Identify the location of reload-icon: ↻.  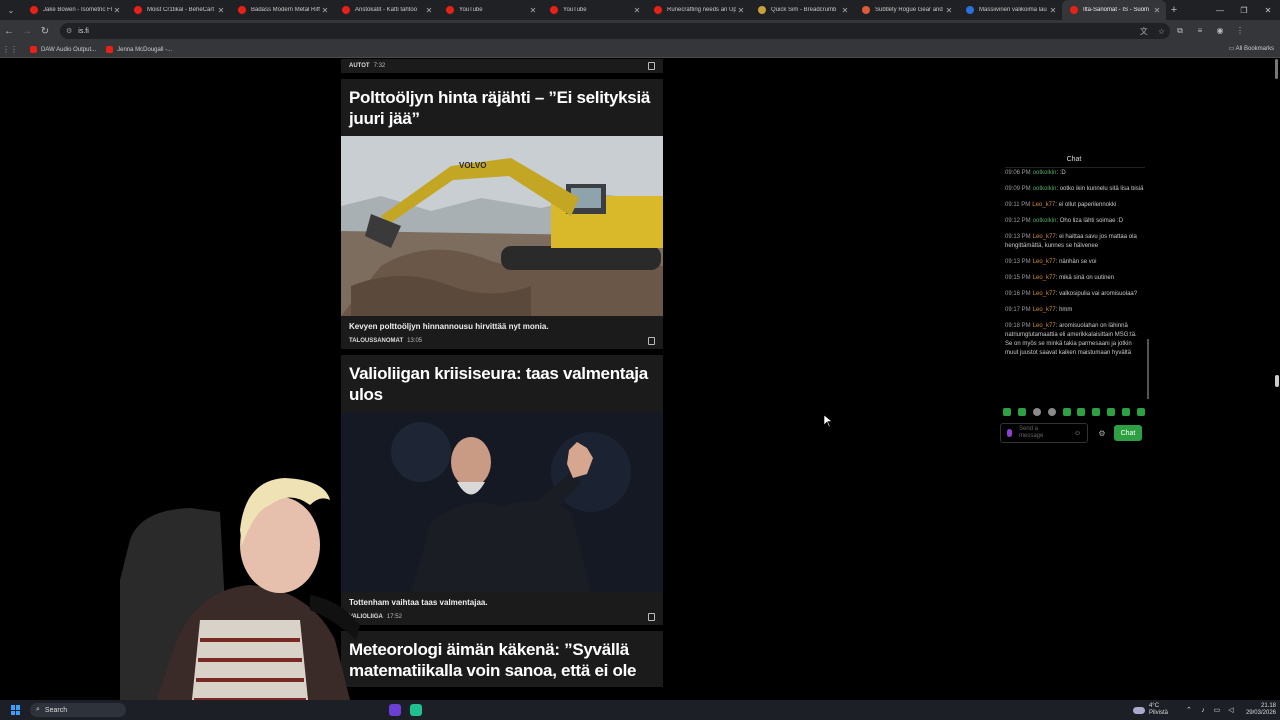
(45, 31).